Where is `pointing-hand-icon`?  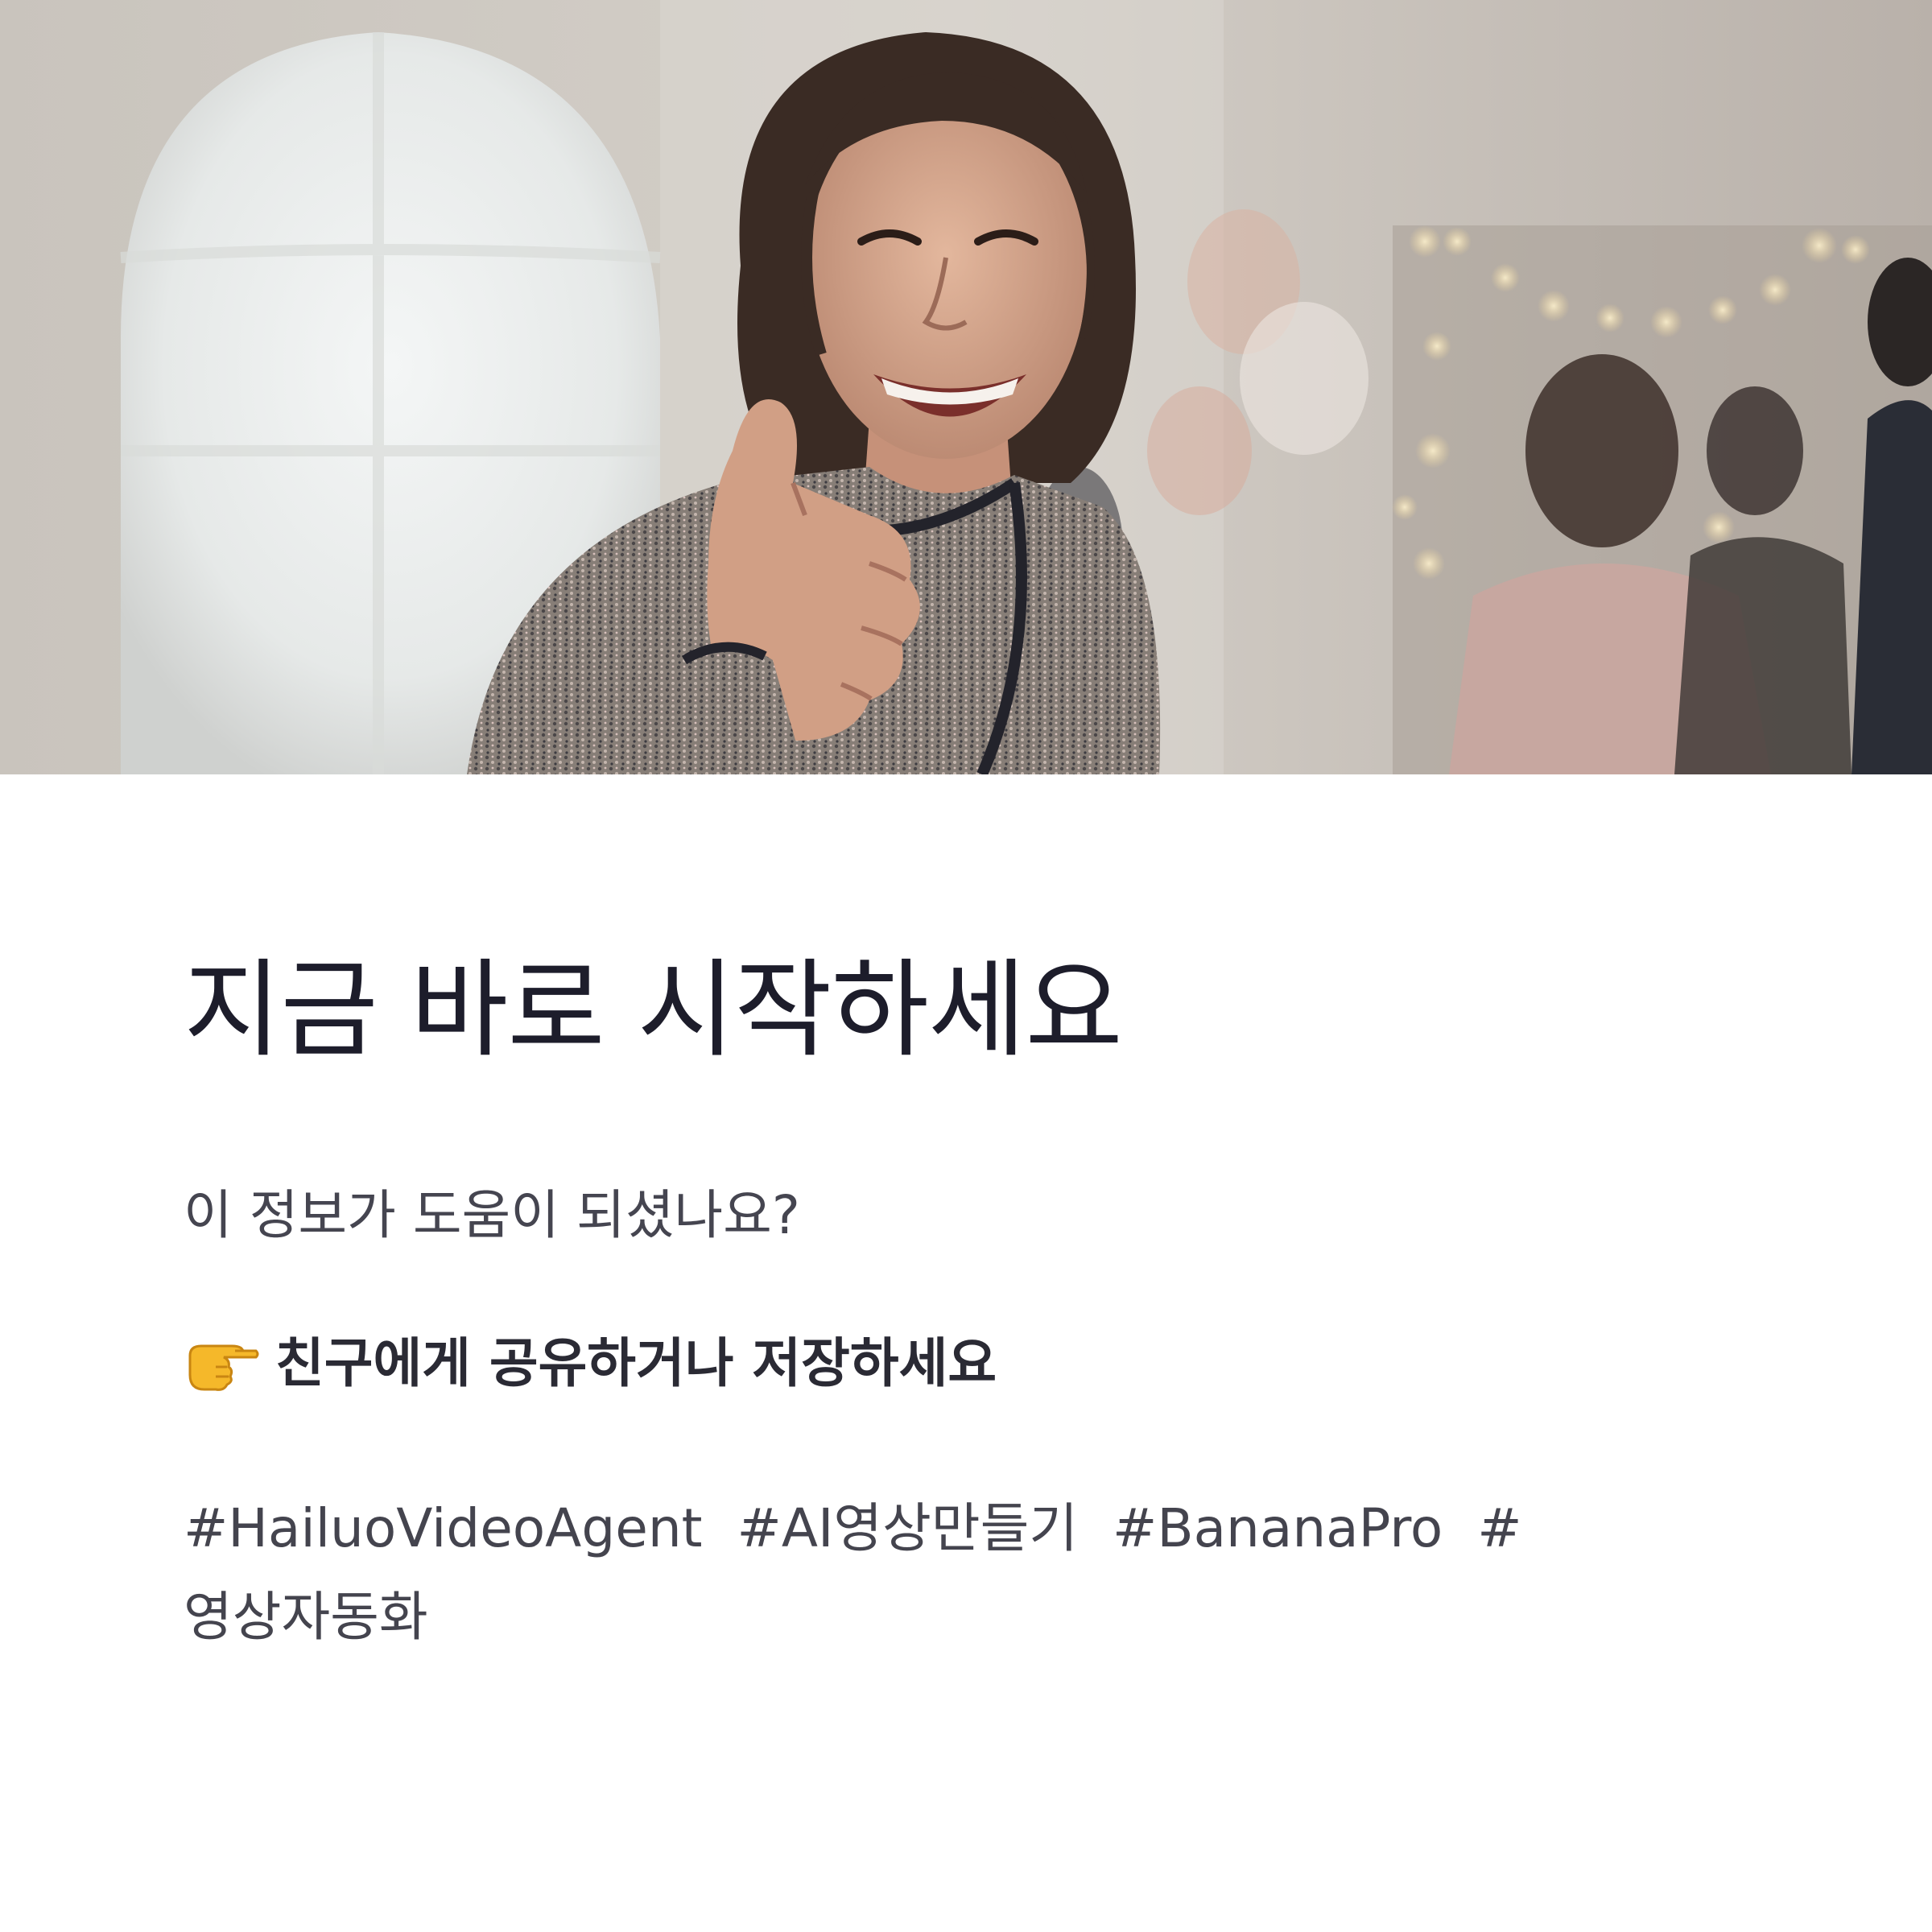 pointing-hand-icon is located at coordinates (222, 1363).